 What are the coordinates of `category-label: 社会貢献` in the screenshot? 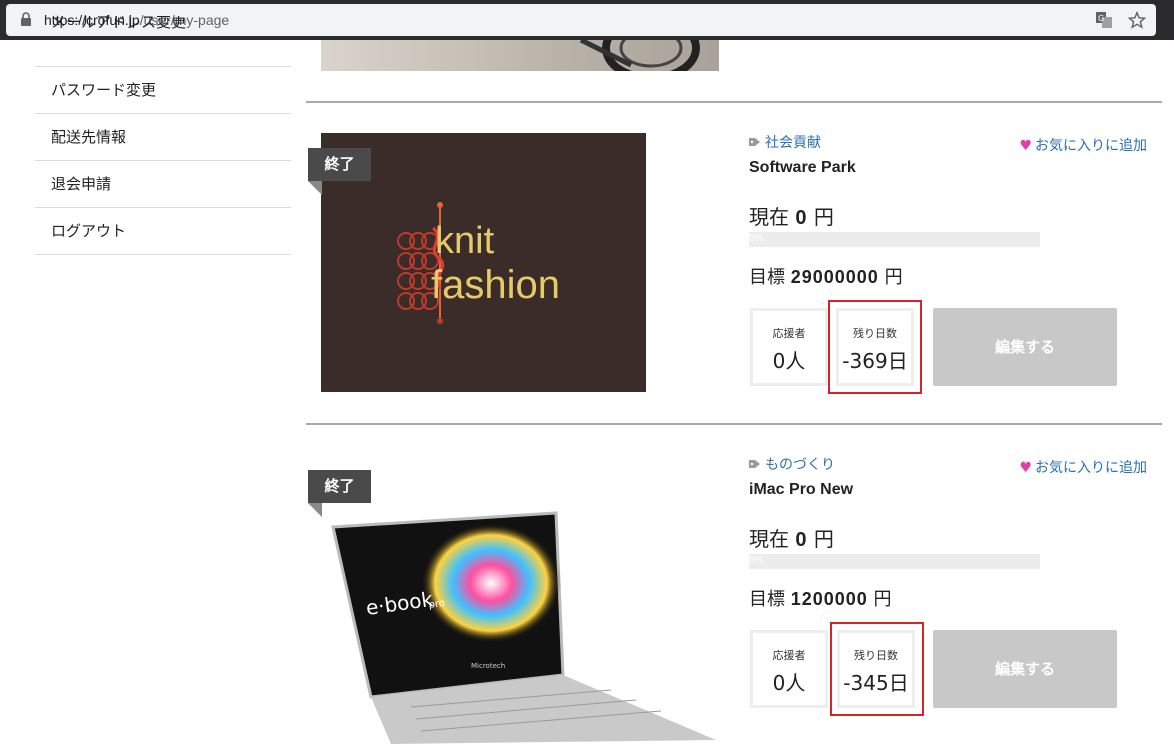 It's located at (793, 143).